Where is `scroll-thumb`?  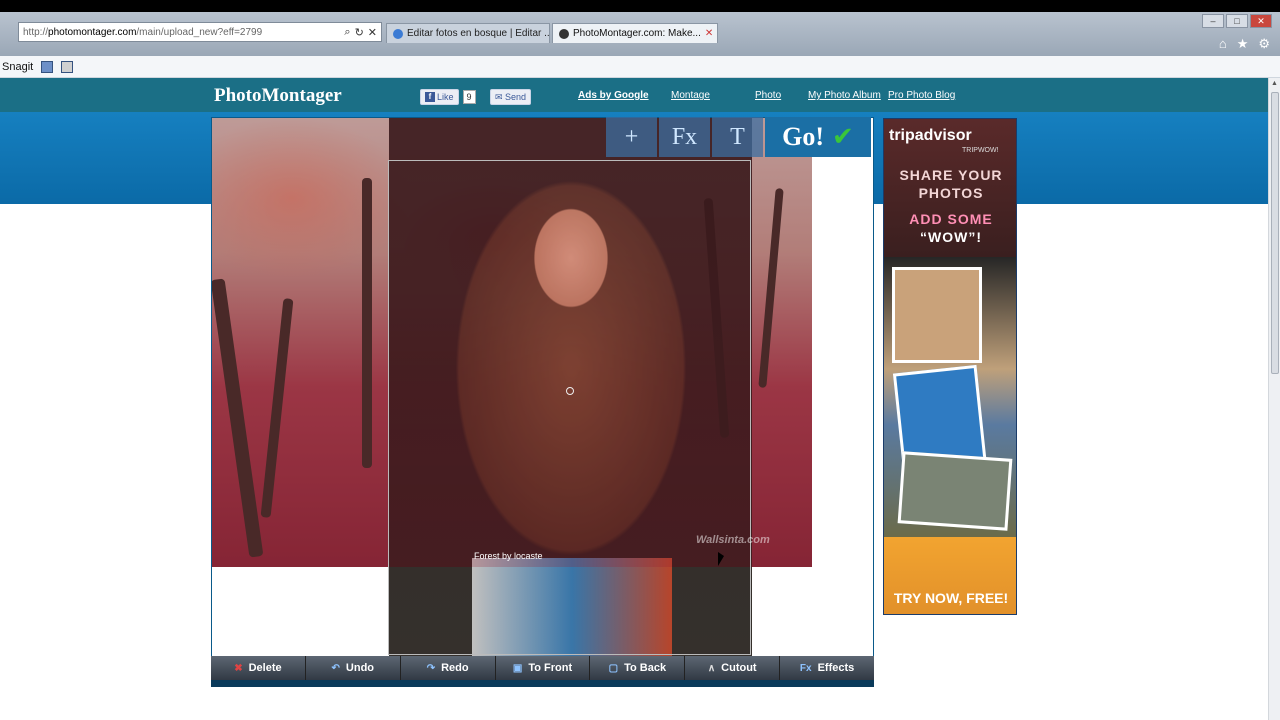 scroll-thumb is located at coordinates (1275, 233).